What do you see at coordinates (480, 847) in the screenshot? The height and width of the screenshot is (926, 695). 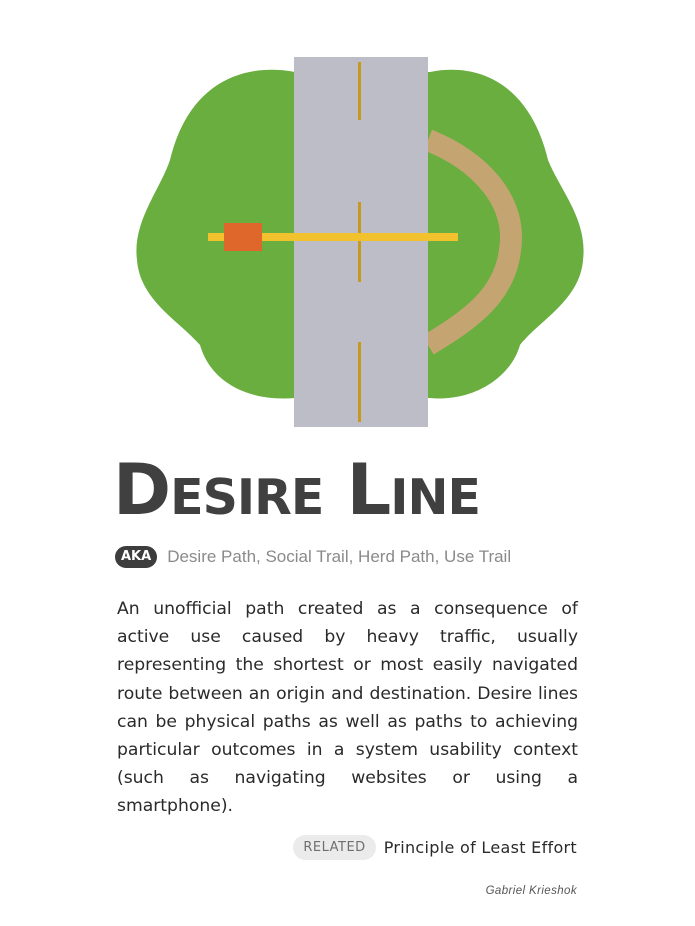 I see `related-text: Principle of Least Effort` at bounding box center [480, 847].